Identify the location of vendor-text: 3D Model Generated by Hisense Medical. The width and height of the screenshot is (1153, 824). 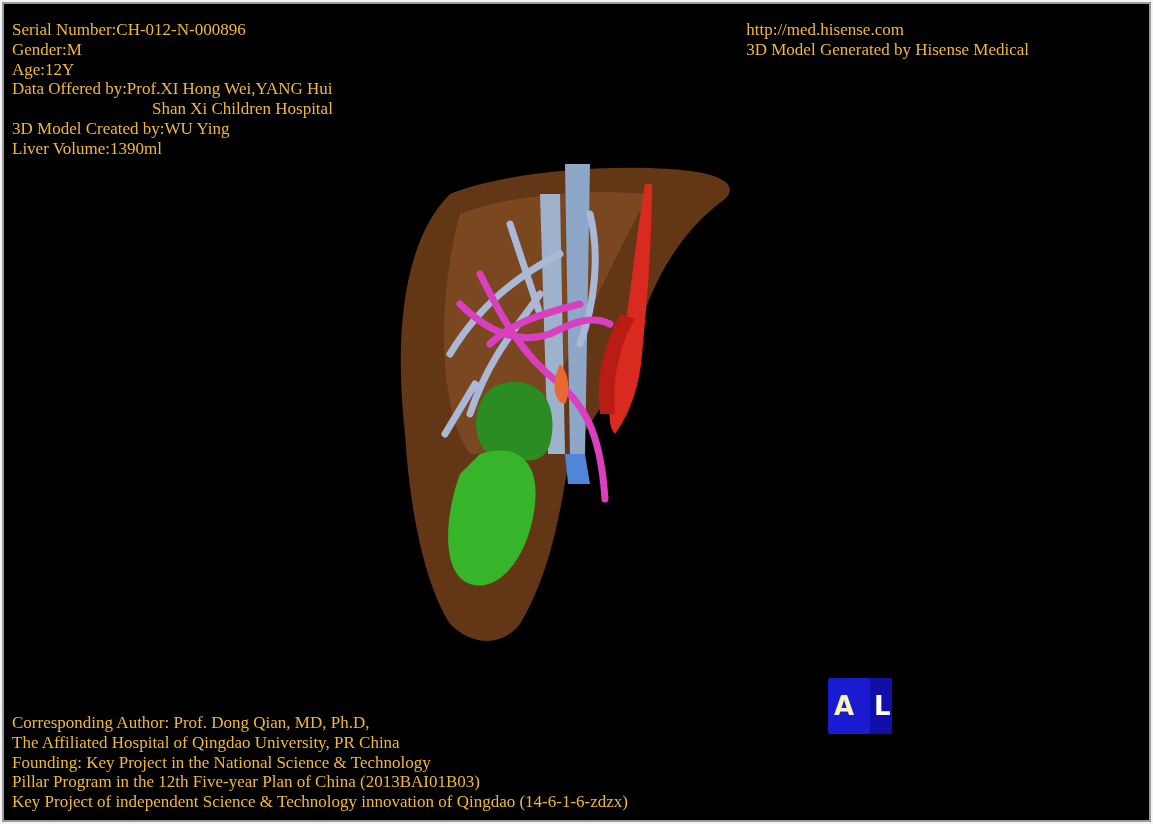
(887, 49).